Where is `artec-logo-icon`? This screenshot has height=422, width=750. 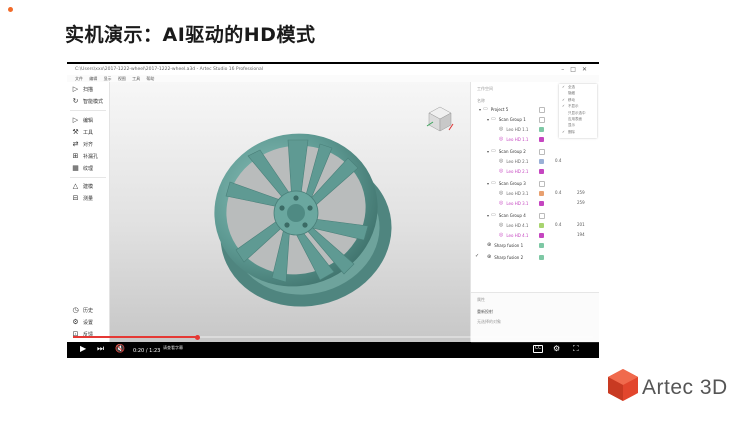 artec-logo-icon is located at coordinates (623, 385).